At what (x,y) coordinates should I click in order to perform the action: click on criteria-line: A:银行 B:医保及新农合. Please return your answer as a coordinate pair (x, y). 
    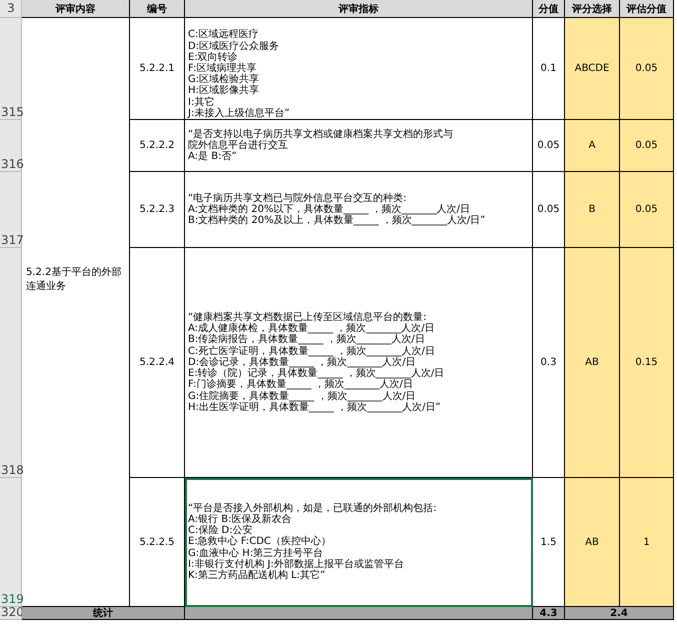
    Looking at the image, I should click on (240, 519).